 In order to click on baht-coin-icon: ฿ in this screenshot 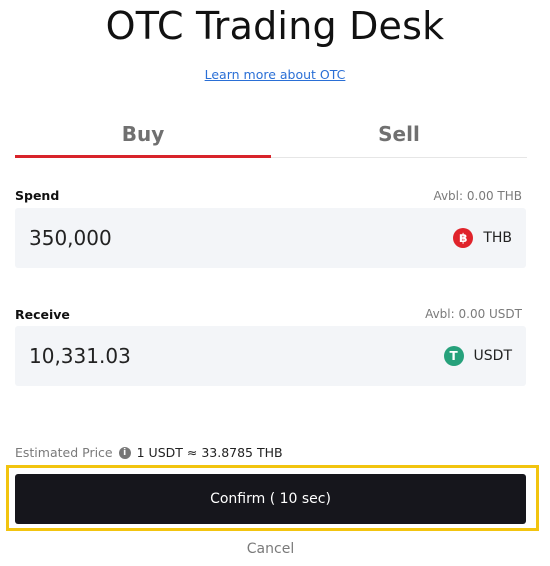, I will do `click(463, 238)`.